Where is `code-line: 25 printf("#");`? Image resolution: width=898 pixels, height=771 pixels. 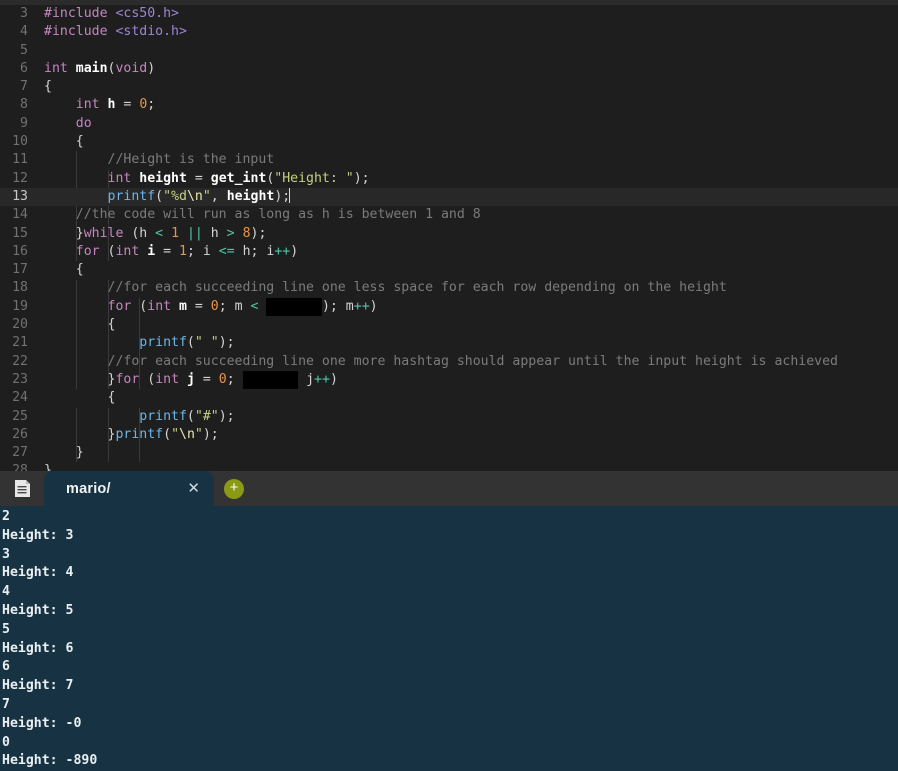
code-line: 25 printf("#"); is located at coordinates (449, 416).